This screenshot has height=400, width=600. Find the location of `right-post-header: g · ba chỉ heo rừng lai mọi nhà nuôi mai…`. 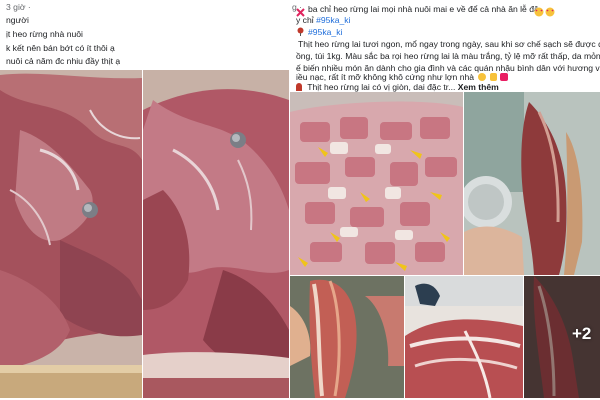

right-post-header: g · ba chỉ heo rừng lai mọi nhà nuôi mai… is located at coordinates (445, 46).